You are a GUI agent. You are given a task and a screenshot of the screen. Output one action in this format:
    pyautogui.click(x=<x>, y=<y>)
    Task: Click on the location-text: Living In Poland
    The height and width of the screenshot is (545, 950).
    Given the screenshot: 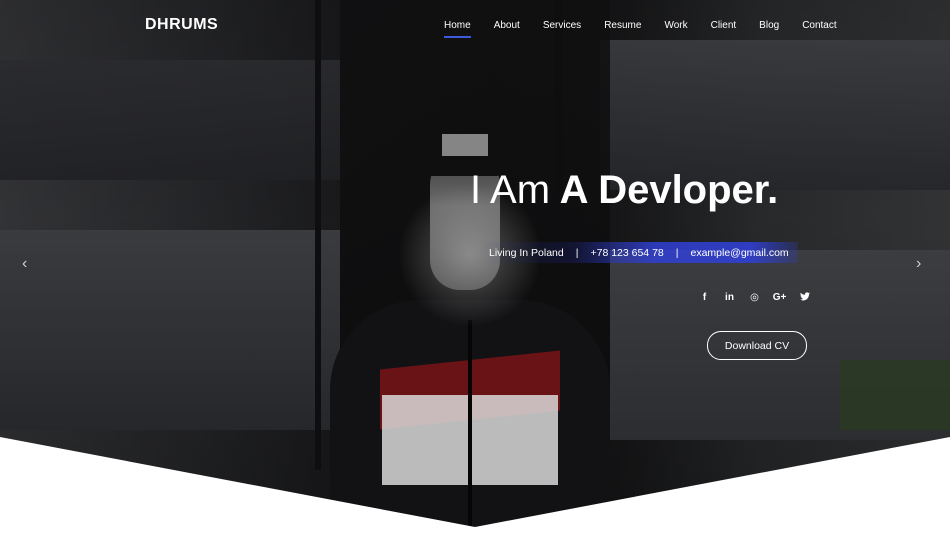 What is the action you would take?
    pyautogui.click(x=526, y=252)
    